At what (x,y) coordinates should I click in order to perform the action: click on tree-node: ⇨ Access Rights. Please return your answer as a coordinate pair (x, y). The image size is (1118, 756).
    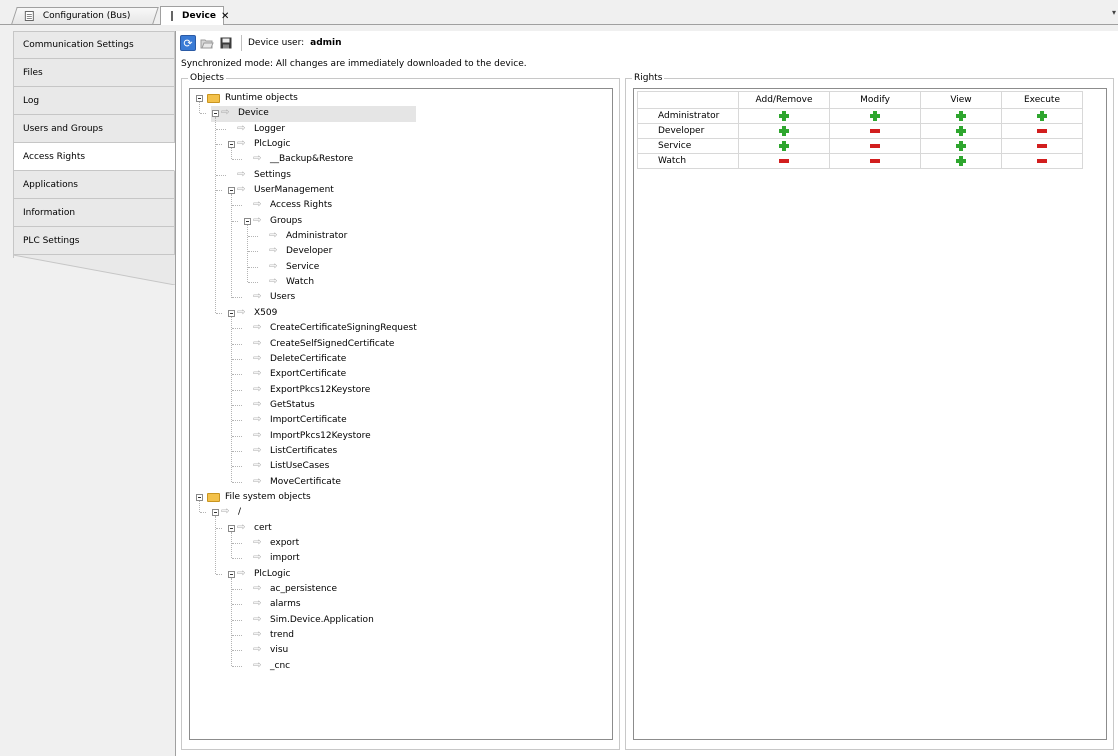
    Looking at the image, I should click on (401, 205).